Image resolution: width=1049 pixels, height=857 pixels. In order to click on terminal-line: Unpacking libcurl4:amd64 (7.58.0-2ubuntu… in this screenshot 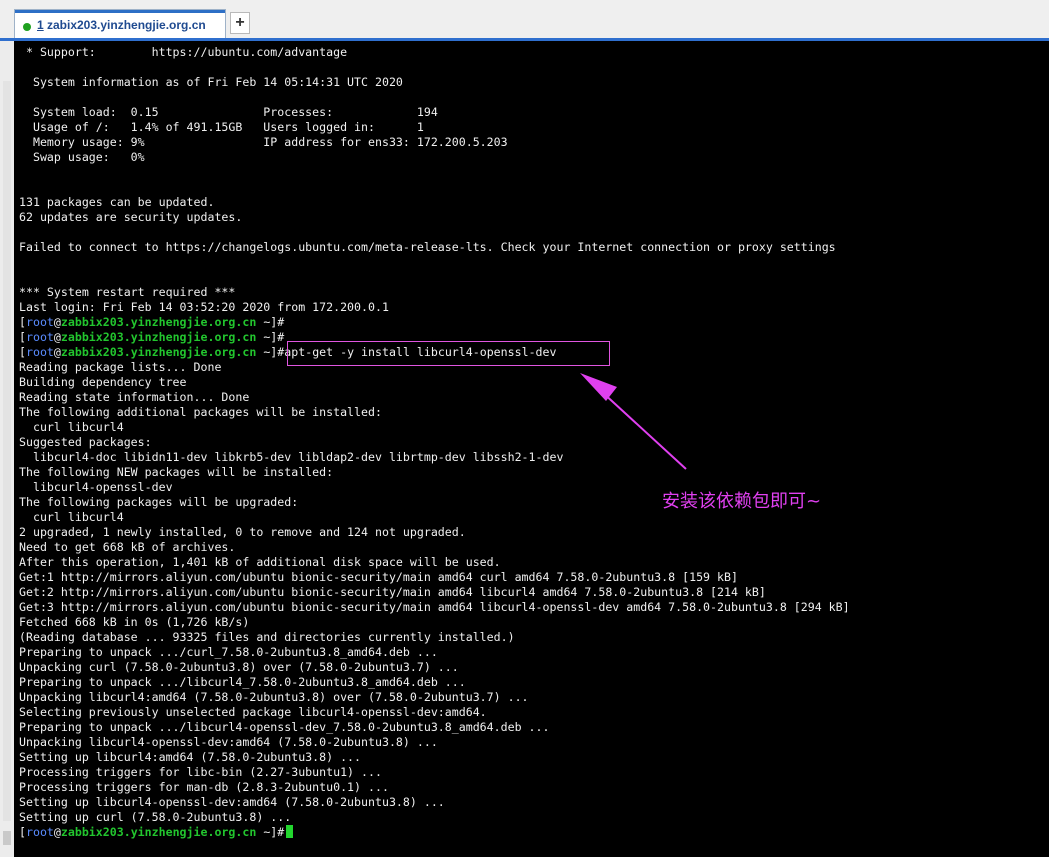, I will do `click(274, 697)`.